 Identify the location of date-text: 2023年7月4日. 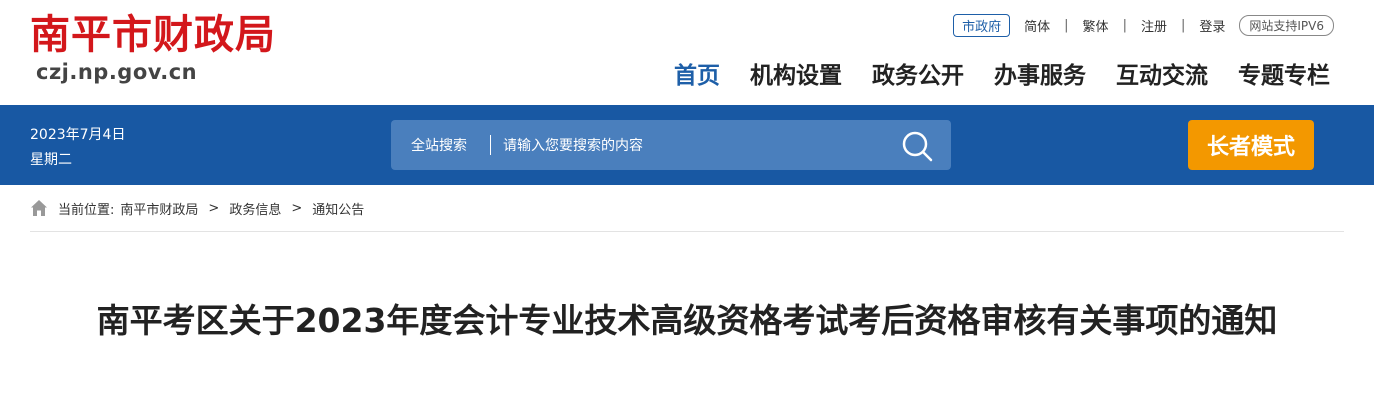
(78, 135).